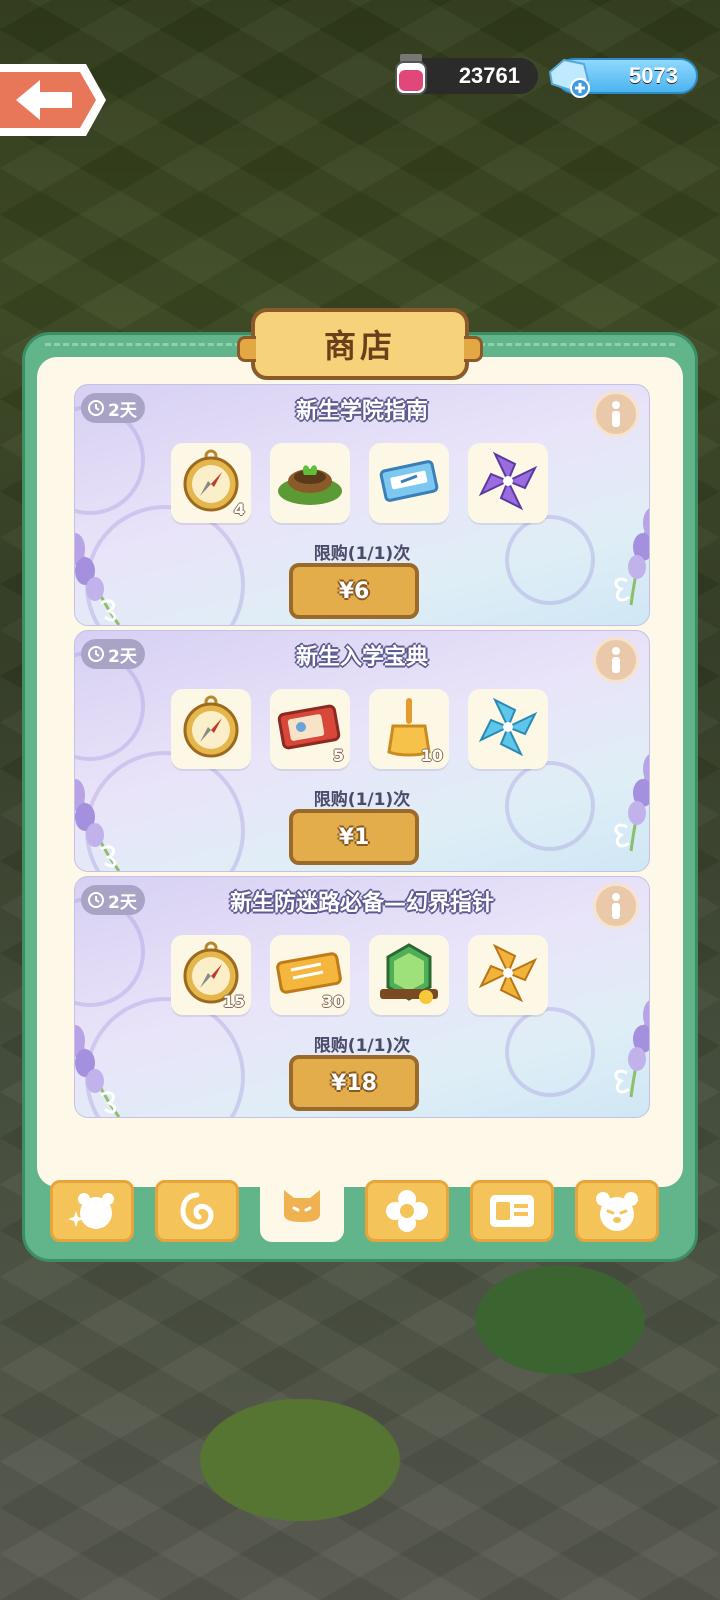  What do you see at coordinates (239, 509) in the screenshot?
I see `item-quantity: 4` at bounding box center [239, 509].